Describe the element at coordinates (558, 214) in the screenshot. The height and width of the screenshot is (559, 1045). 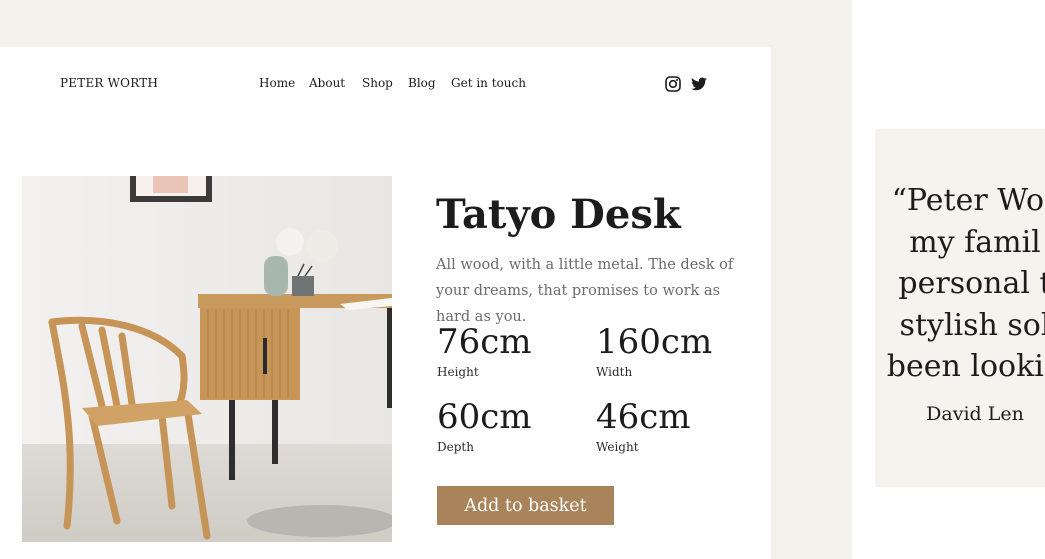
I see `product-title: Tatyo Desk` at that location.